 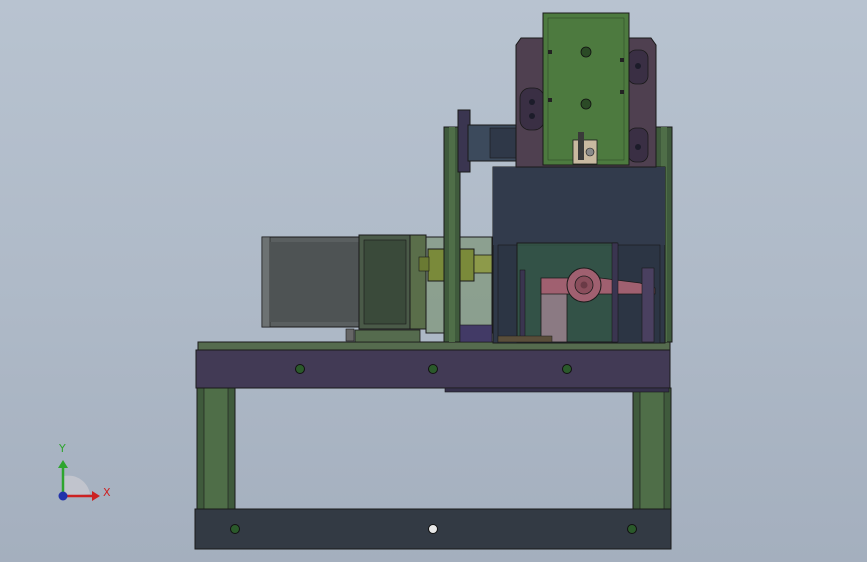 What do you see at coordinates (491, 141) in the screenshot?
I see `spool-reel` at bounding box center [491, 141].